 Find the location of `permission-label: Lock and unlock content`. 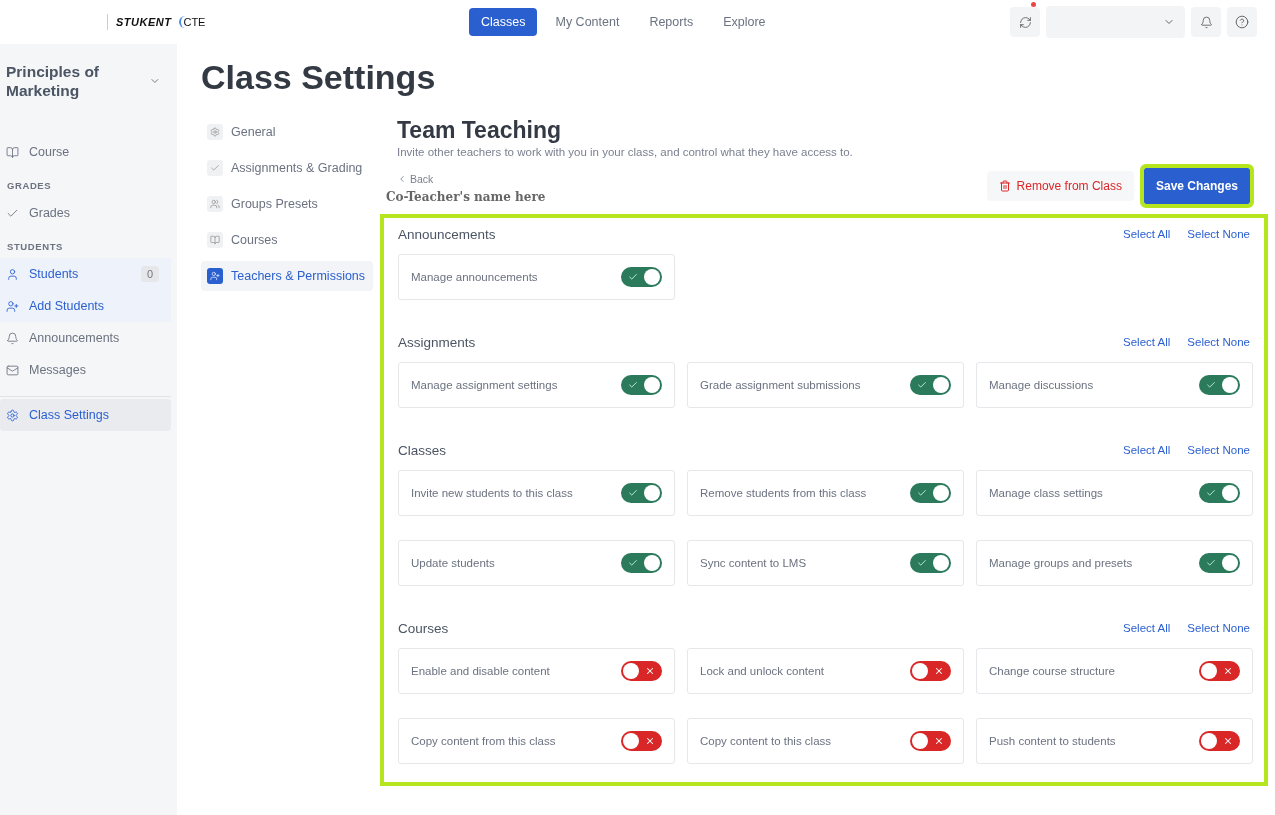

permission-label: Lock and unlock content is located at coordinates (762, 671).